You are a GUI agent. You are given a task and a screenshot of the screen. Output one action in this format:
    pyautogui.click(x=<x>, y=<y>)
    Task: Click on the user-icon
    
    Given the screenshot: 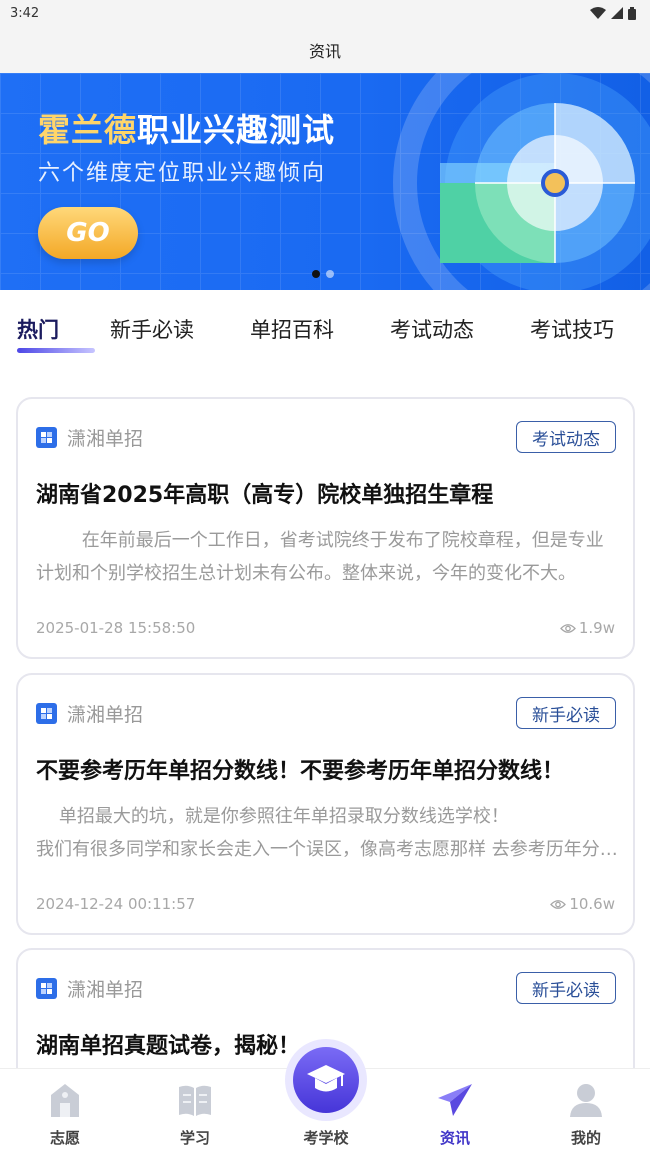 What is the action you would take?
    pyautogui.click(x=586, y=1100)
    